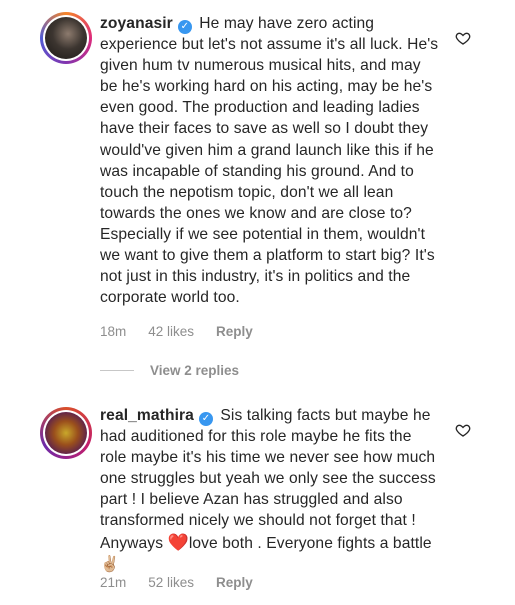 The image size is (515, 605). What do you see at coordinates (194, 370) in the screenshot?
I see `view-replies-label: View 2 replies` at bounding box center [194, 370].